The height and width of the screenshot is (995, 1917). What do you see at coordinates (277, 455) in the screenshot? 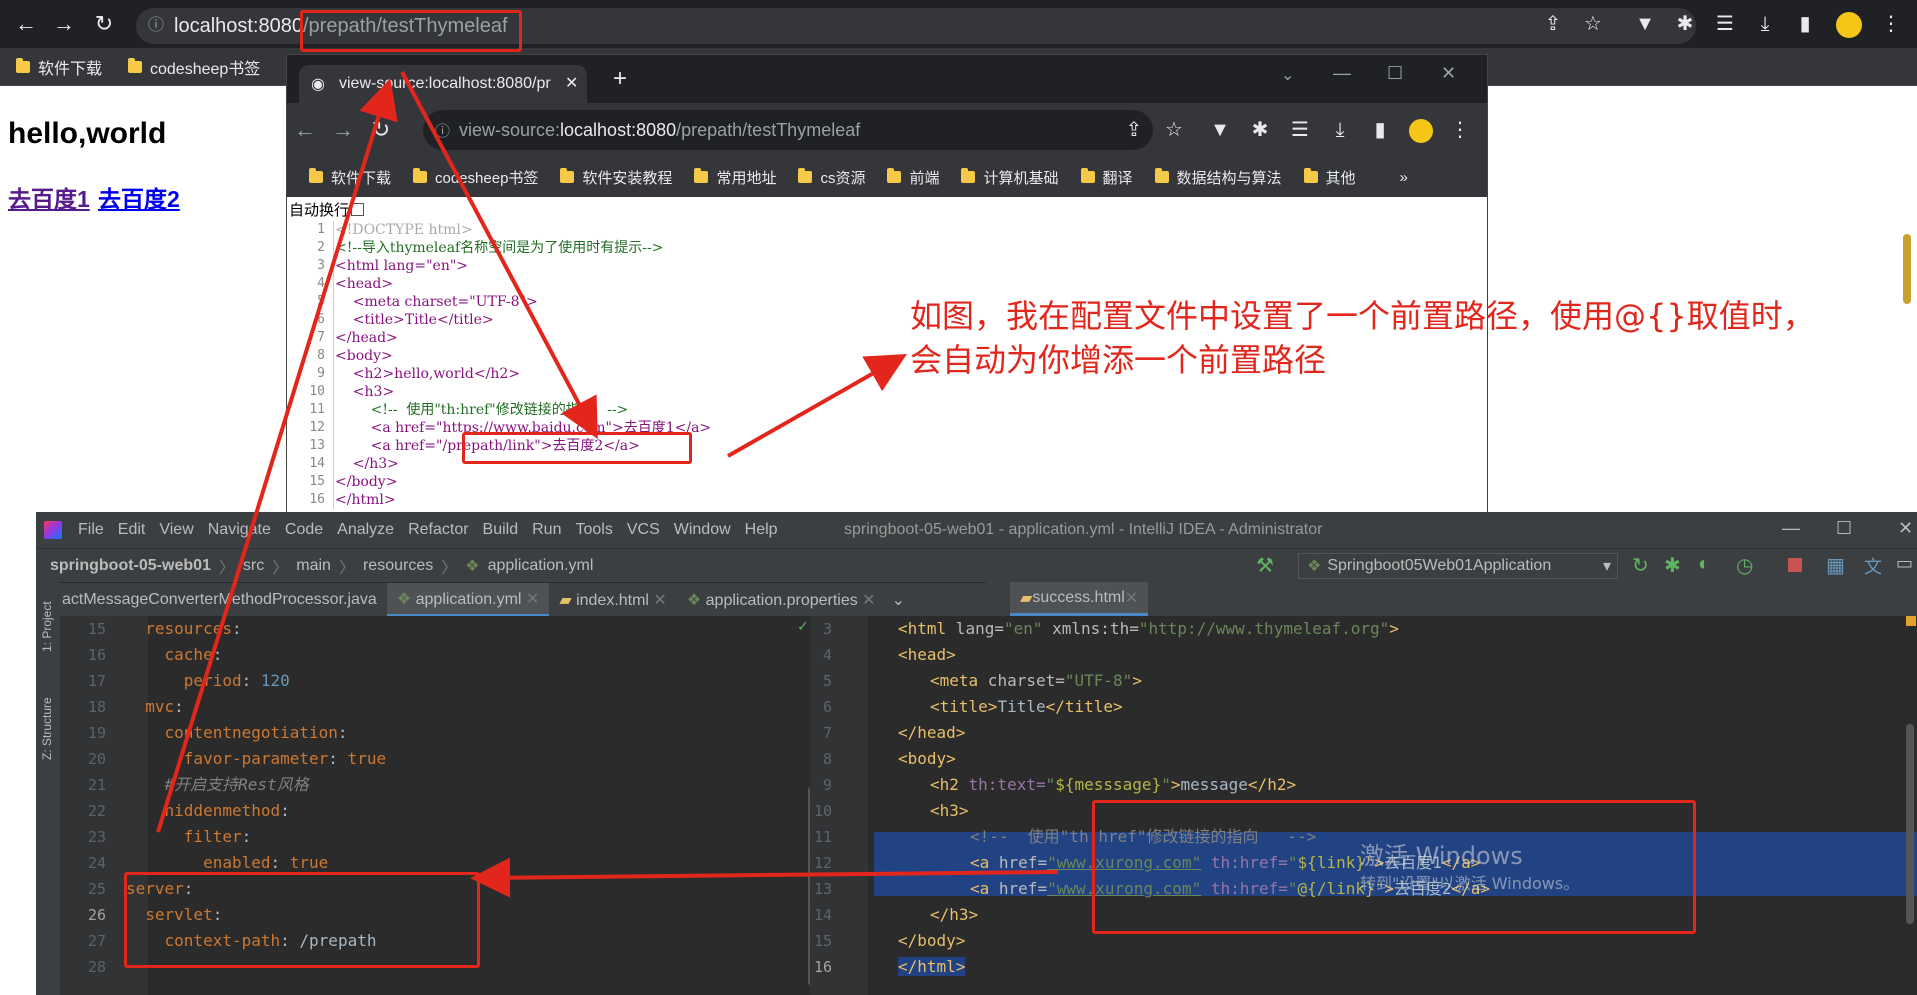
I see `arrow-yaml-to-url` at bounding box center [277, 455].